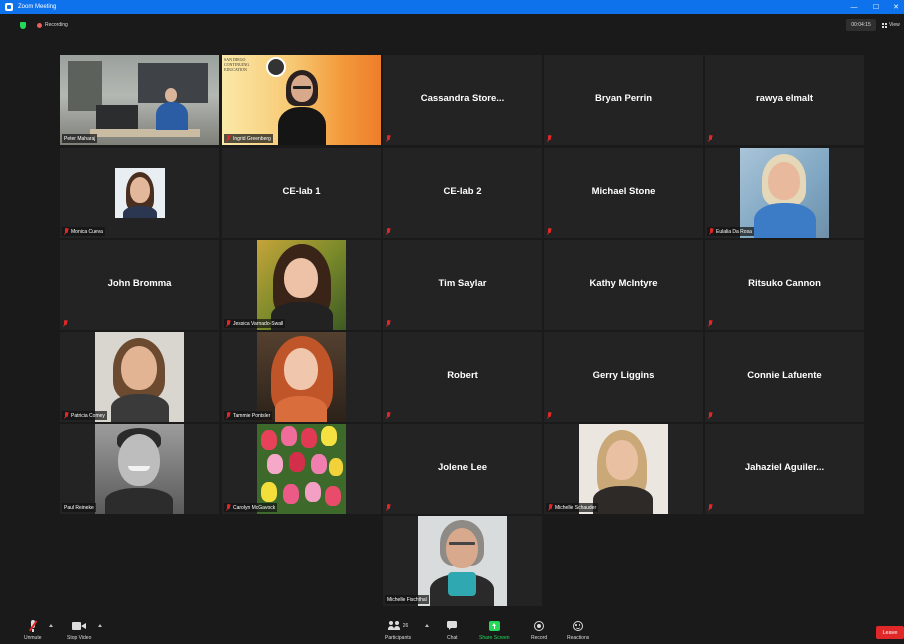  What do you see at coordinates (79, 507) in the screenshot?
I see `participant-name-tag: Paul Reineke` at bounding box center [79, 507].